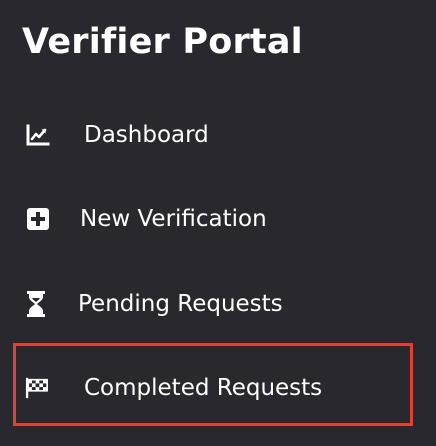 This screenshot has height=446, width=436. What do you see at coordinates (180, 304) in the screenshot?
I see `sidebar-item-label: Pending Requests` at bounding box center [180, 304].